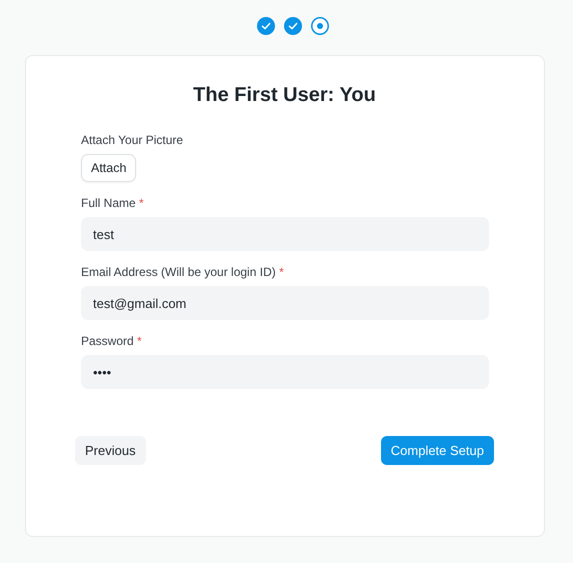  I want to click on previous-button: Previous, so click(110, 450).